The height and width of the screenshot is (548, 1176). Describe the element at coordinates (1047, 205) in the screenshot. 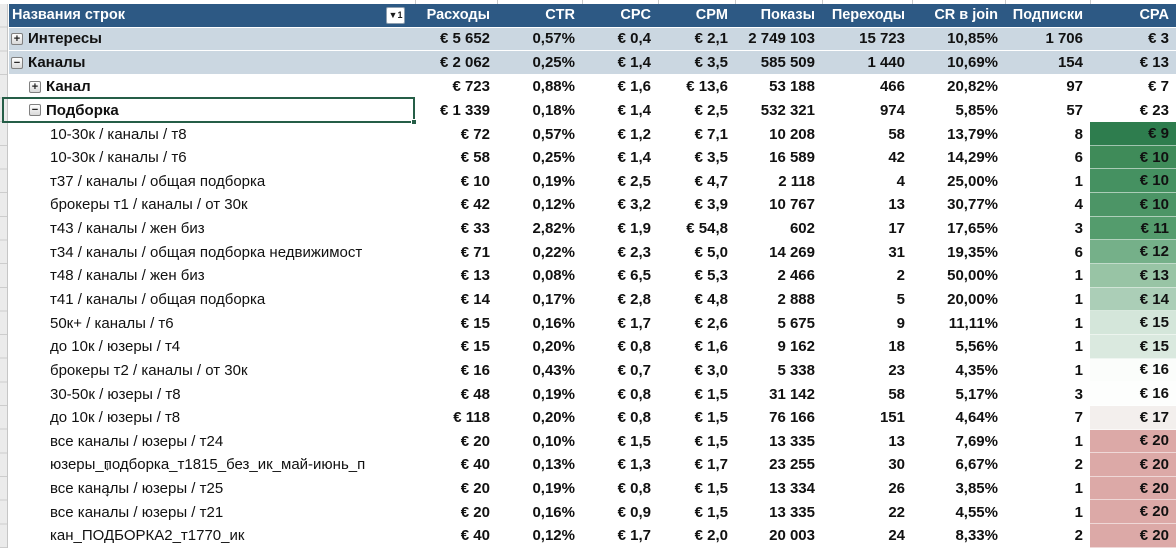

I see `cell-subscriptions: 4` at that location.